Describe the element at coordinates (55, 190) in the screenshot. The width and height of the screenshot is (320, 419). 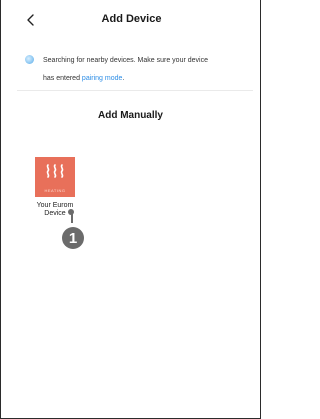
I see `device-icon-caption: HEATING` at that location.